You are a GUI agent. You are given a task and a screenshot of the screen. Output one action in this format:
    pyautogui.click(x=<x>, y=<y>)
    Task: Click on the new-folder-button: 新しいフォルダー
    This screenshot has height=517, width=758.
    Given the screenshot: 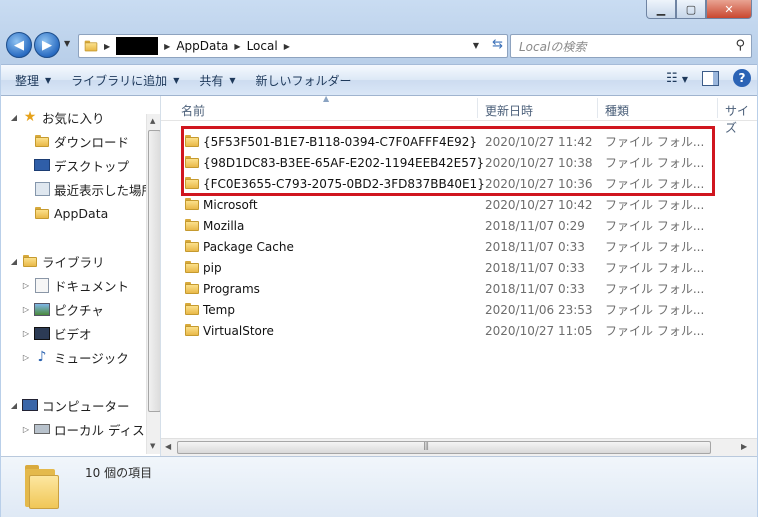 What is the action you would take?
    pyautogui.click(x=304, y=80)
    